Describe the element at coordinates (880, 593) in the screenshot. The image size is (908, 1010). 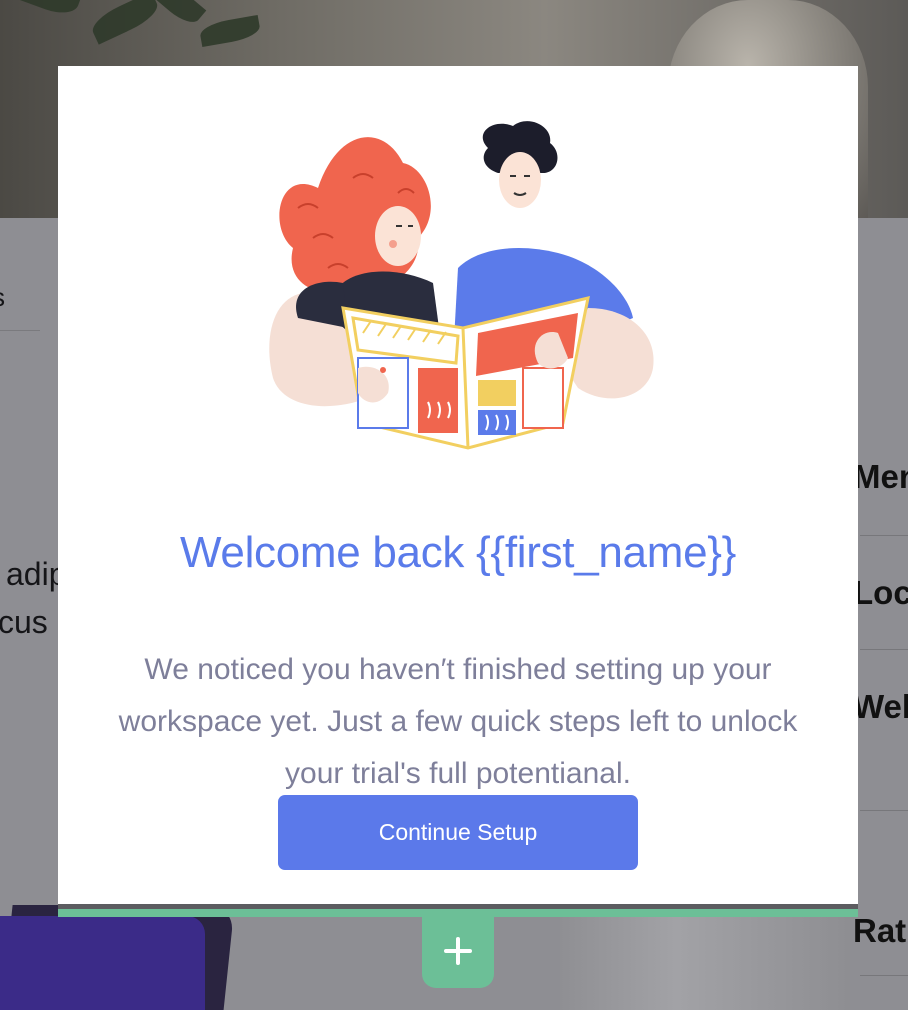
I see `background-menu-item: Loc` at that location.